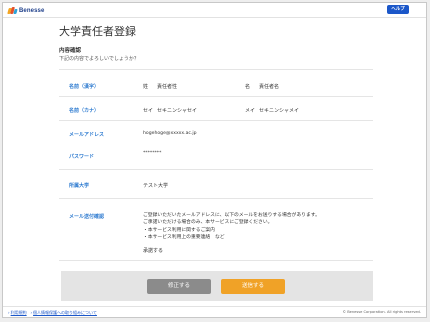 The width and height of the screenshot is (430, 322). What do you see at coordinates (179, 230) in the screenshot?
I see `notice-line: ・本サービス利用に関するご案内` at bounding box center [179, 230].